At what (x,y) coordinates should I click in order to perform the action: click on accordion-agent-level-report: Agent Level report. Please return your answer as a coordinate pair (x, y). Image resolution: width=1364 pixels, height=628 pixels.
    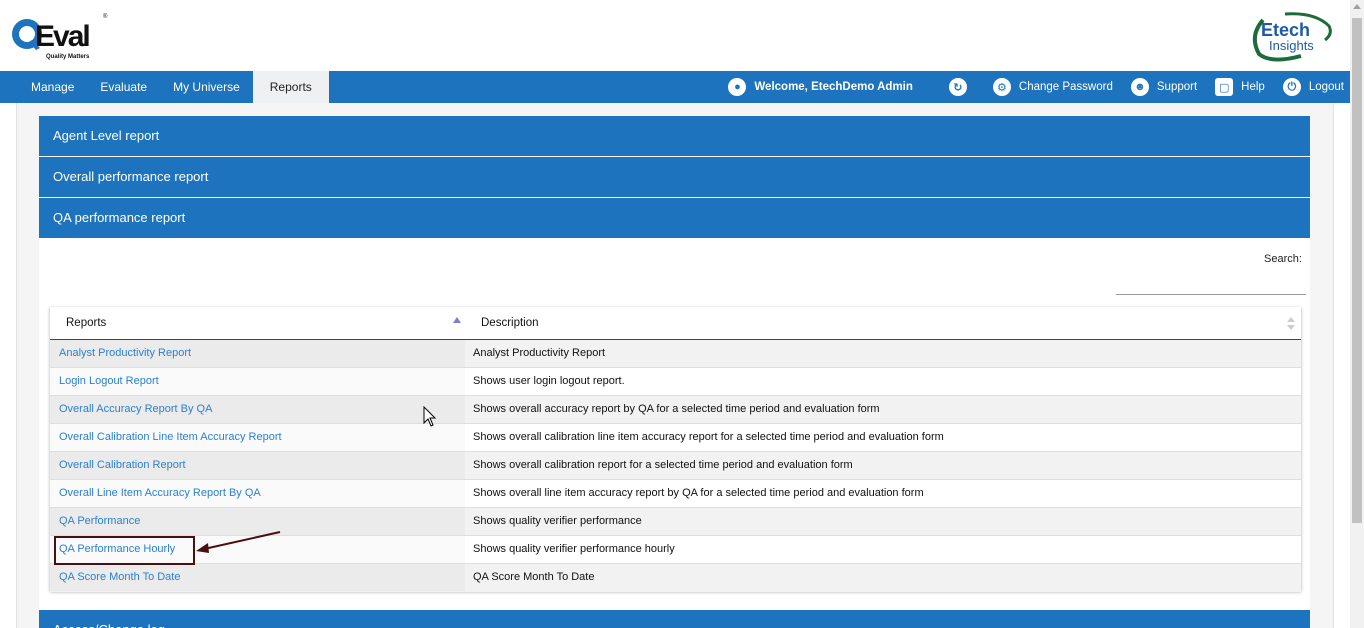
    Looking at the image, I should click on (674, 136).